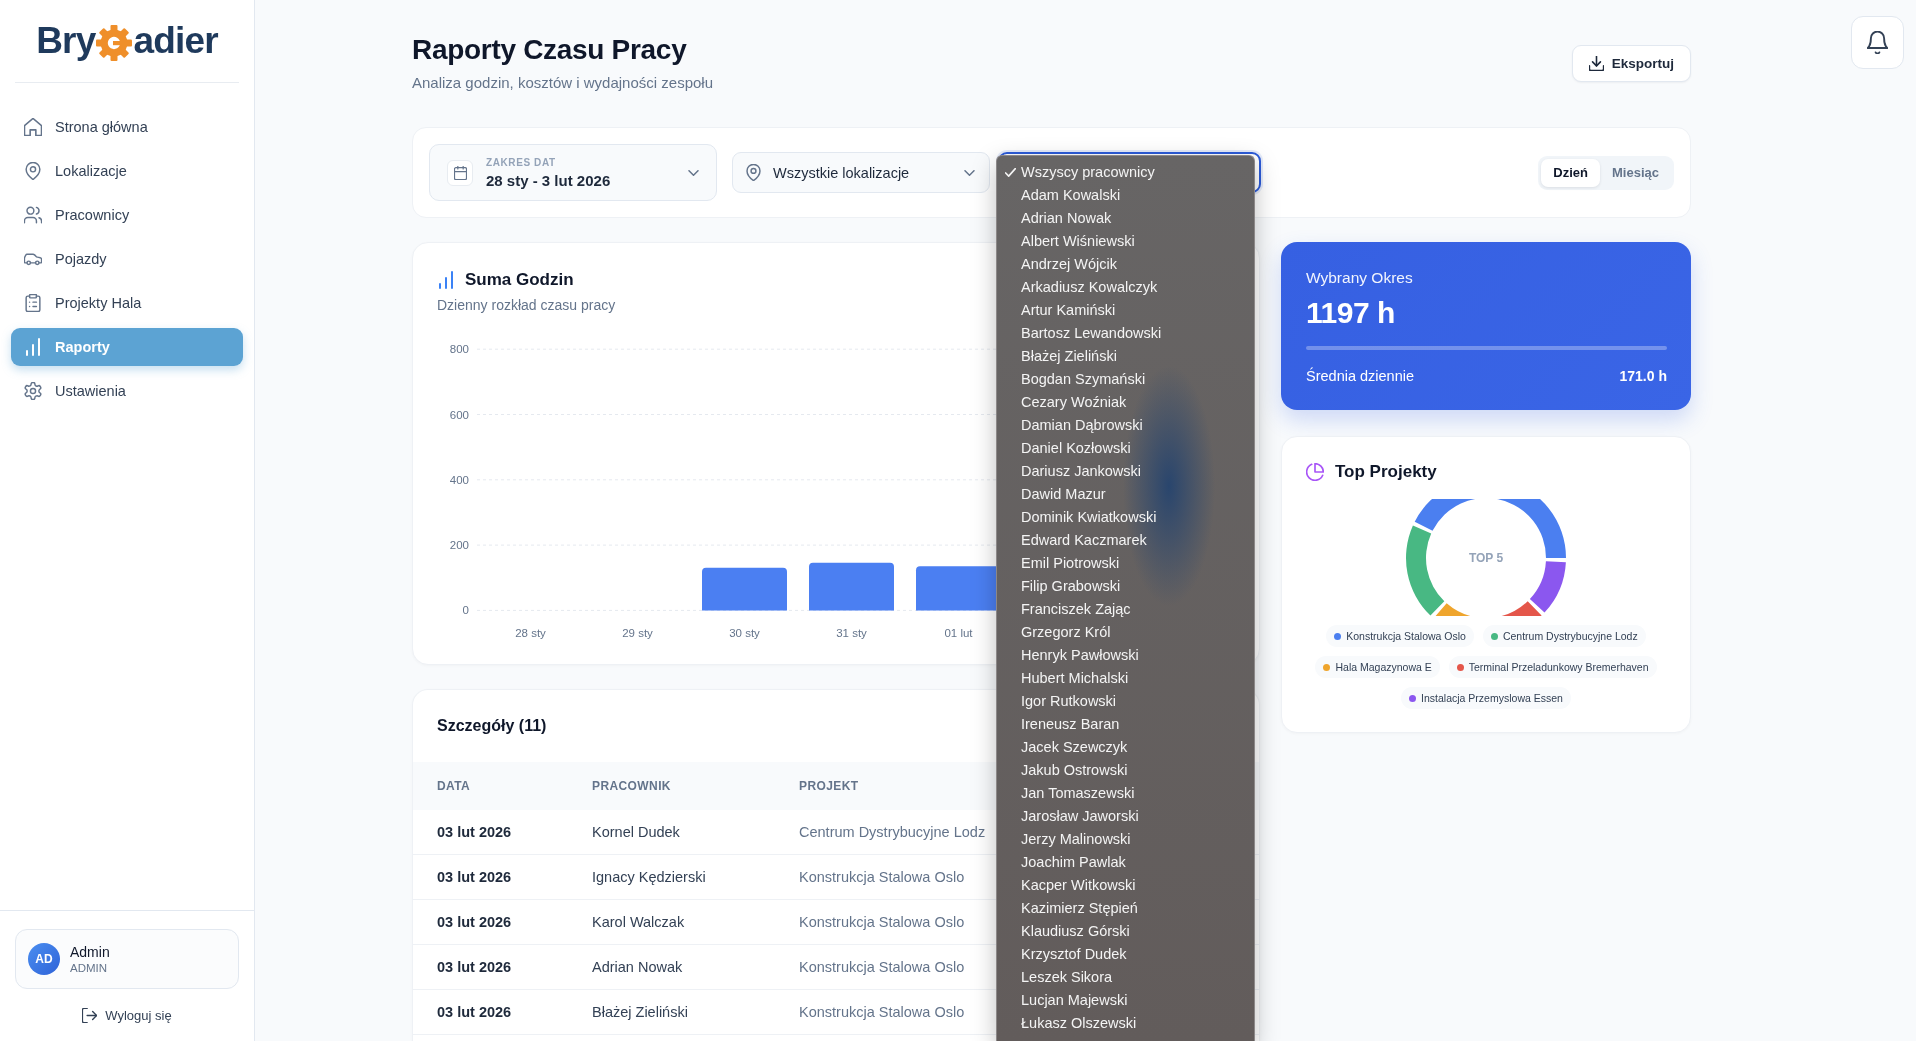  What do you see at coordinates (474, 922) in the screenshot?
I see `date-text: 03 lut 2026` at bounding box center [474, 922].